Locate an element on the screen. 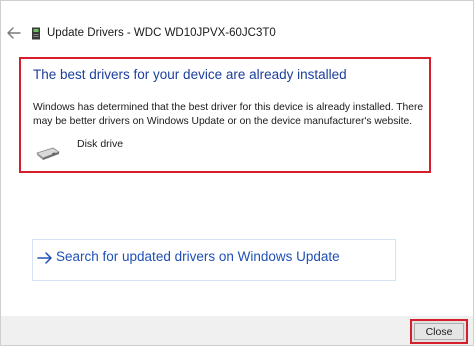 Image resolution: width=474 pixels, height=346 pixels. device-name: Disk drive is located at coordinates (100, 144).